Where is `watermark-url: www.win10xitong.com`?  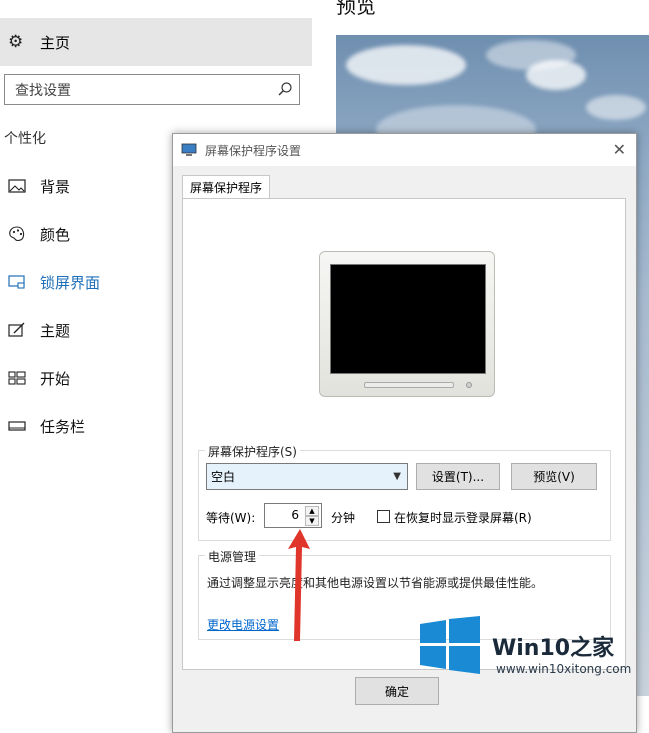 watermark-url: www.win10xitong.com is located at coordinates (564, 669).